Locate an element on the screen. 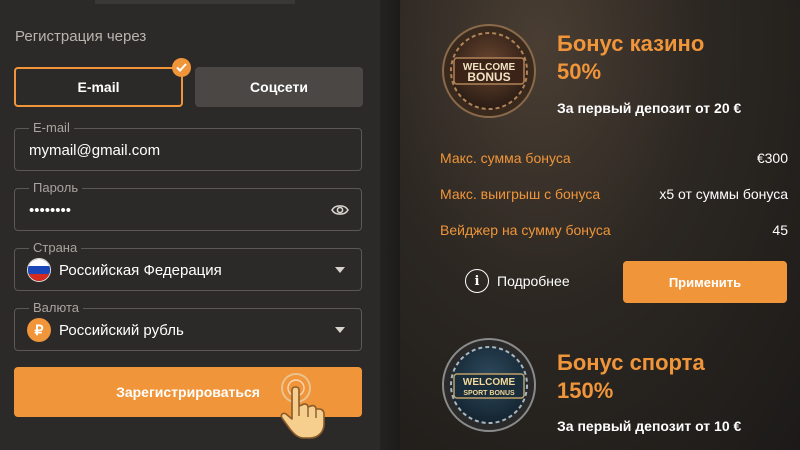  apply-button: Применить is located at coordinates (705, 282).